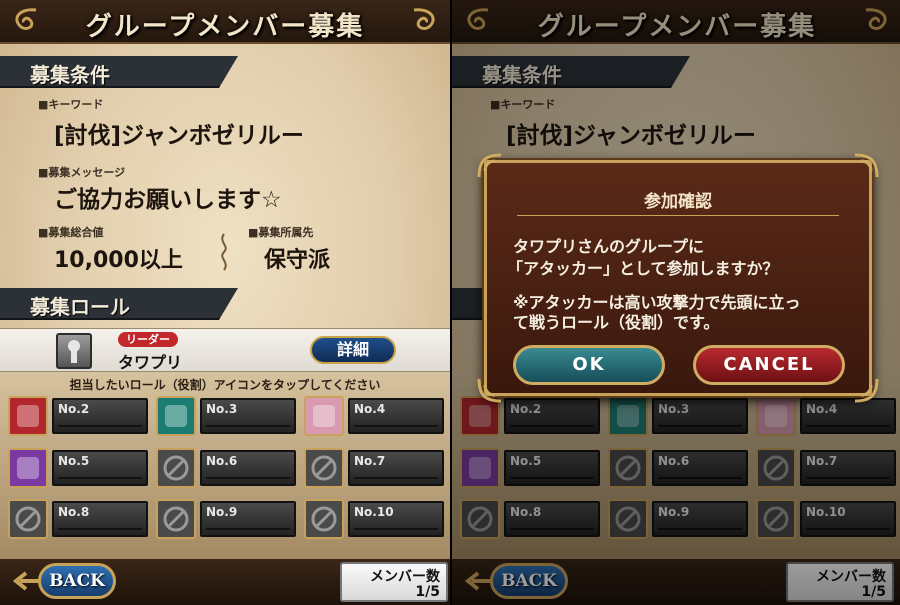 This screenshot has width=900, height=605. Describe the element at coordinates (396, 519) in the screenshot. I see `role-slot-box: No.10` at that location.